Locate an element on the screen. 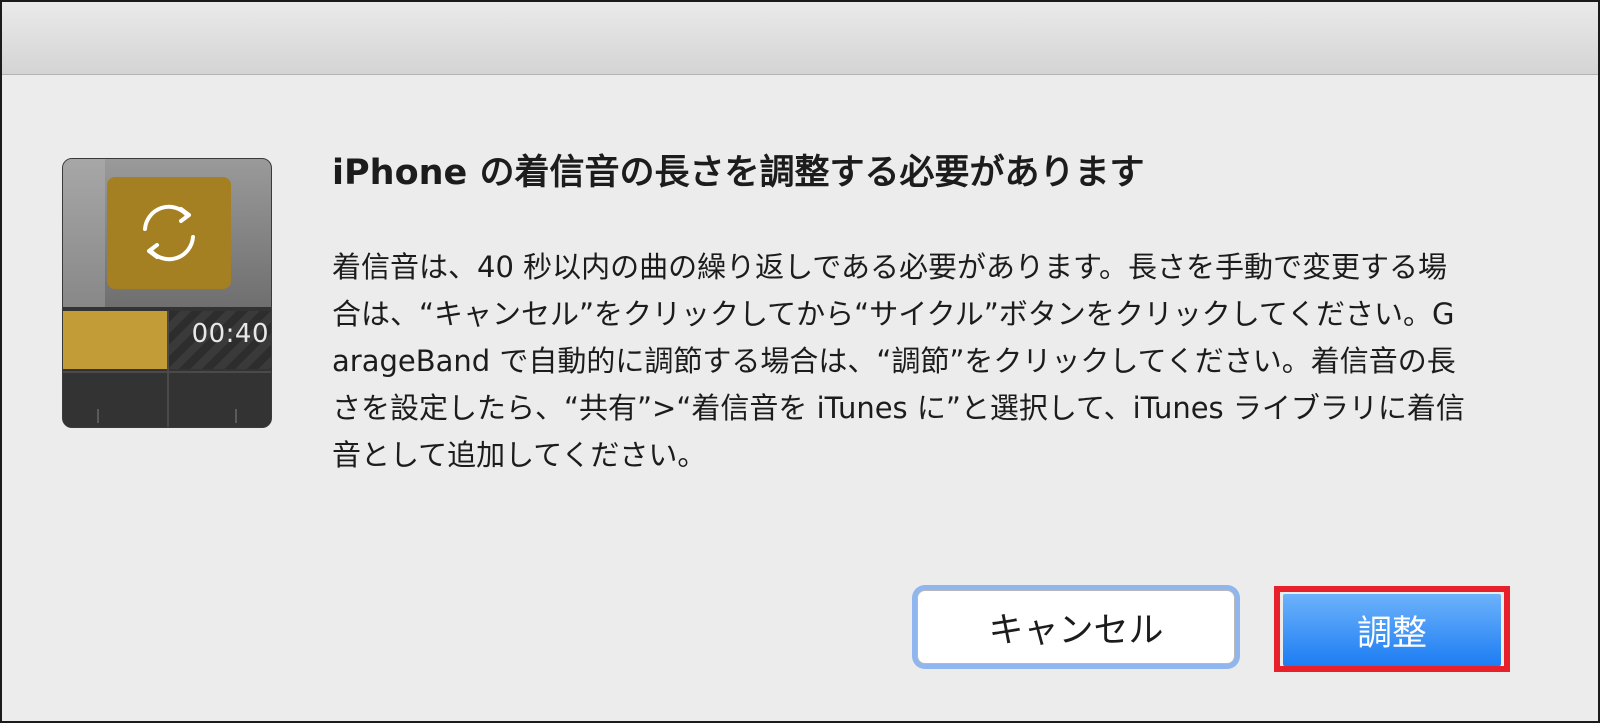 The width and height of the screenshot is (1600, 723). icon-timeline-striped: 00:40 is located at coordinates (220, 340).